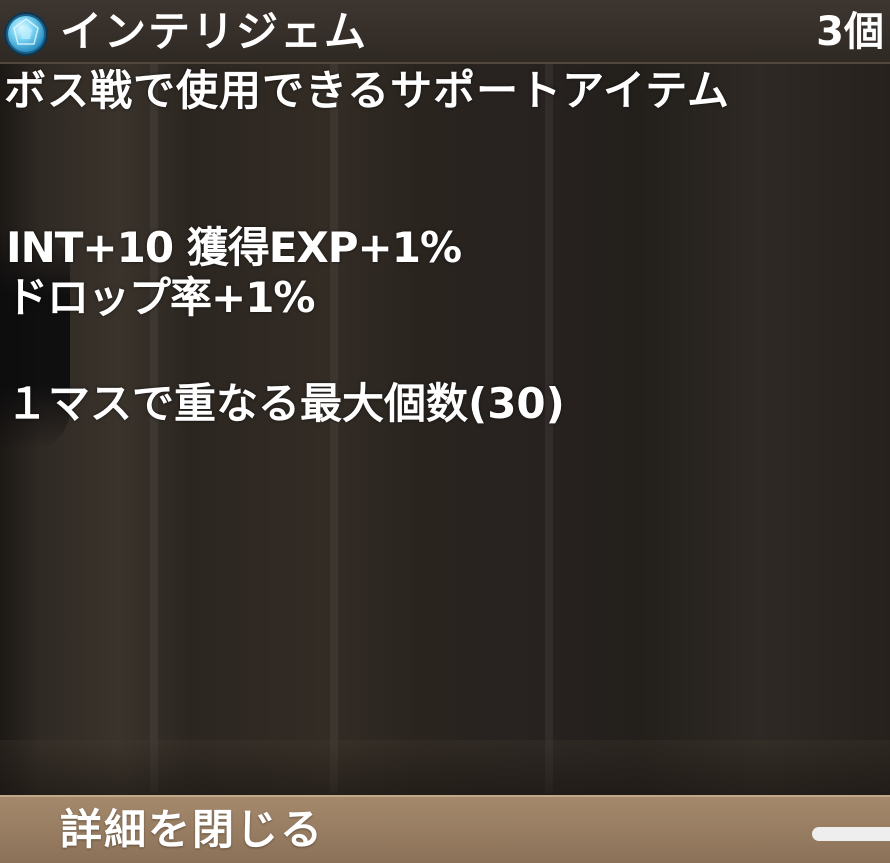 This screenshot has width=890, height=863. What do you see at coordinates (160, 297) in the screenshot?
I see `item-stats-line-2: ドロップ率+1%` at bounding box center [160, 297].